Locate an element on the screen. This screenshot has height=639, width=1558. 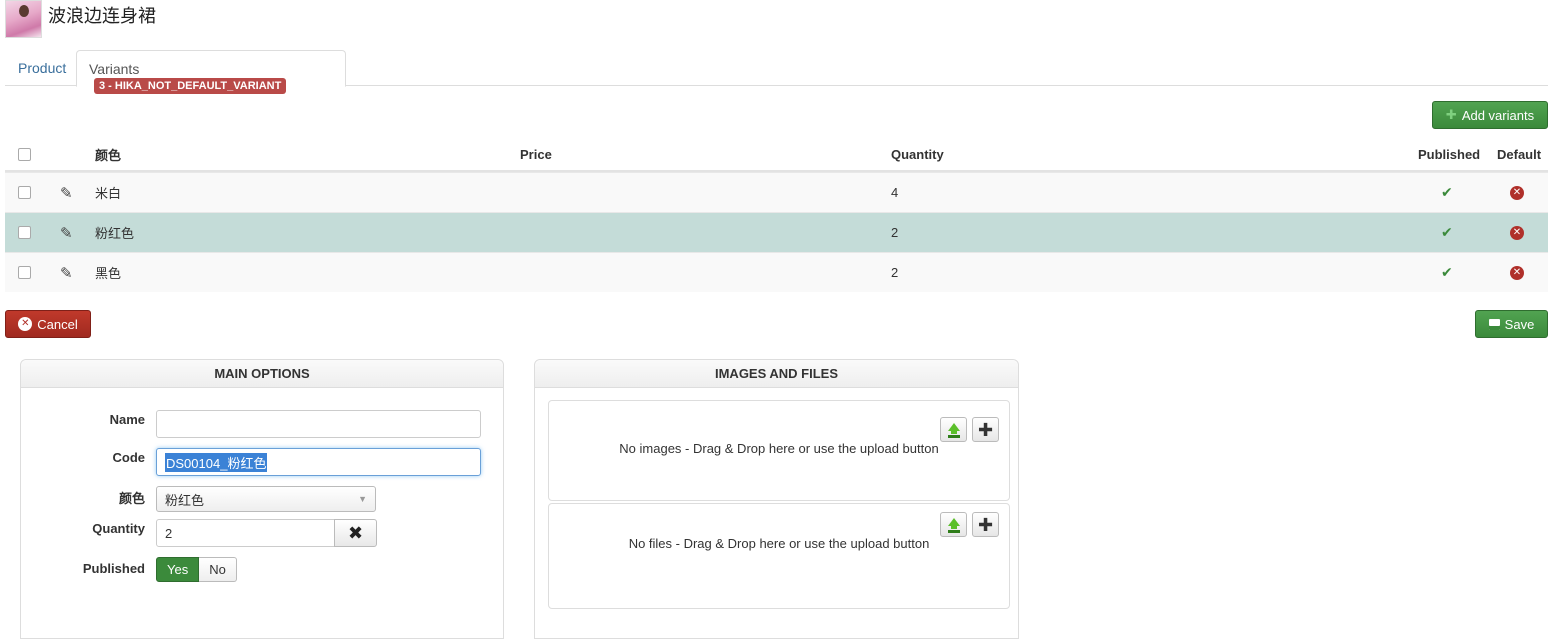
add-image-button: ✚ is located at coordinates (985, 429).